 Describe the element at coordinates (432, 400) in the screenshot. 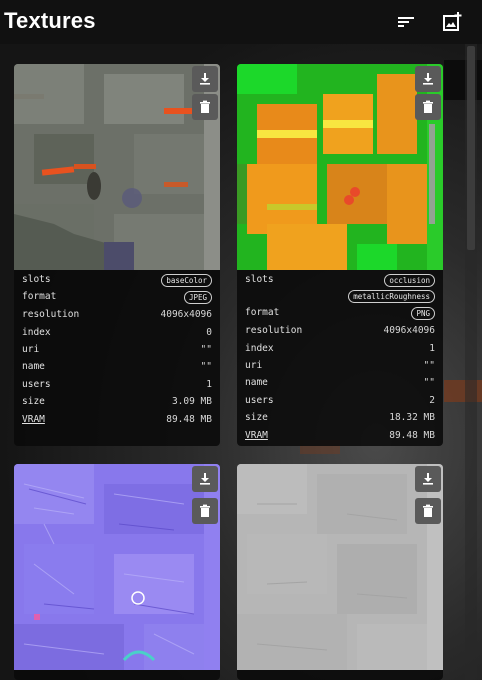

I see `value: 2` at that location.